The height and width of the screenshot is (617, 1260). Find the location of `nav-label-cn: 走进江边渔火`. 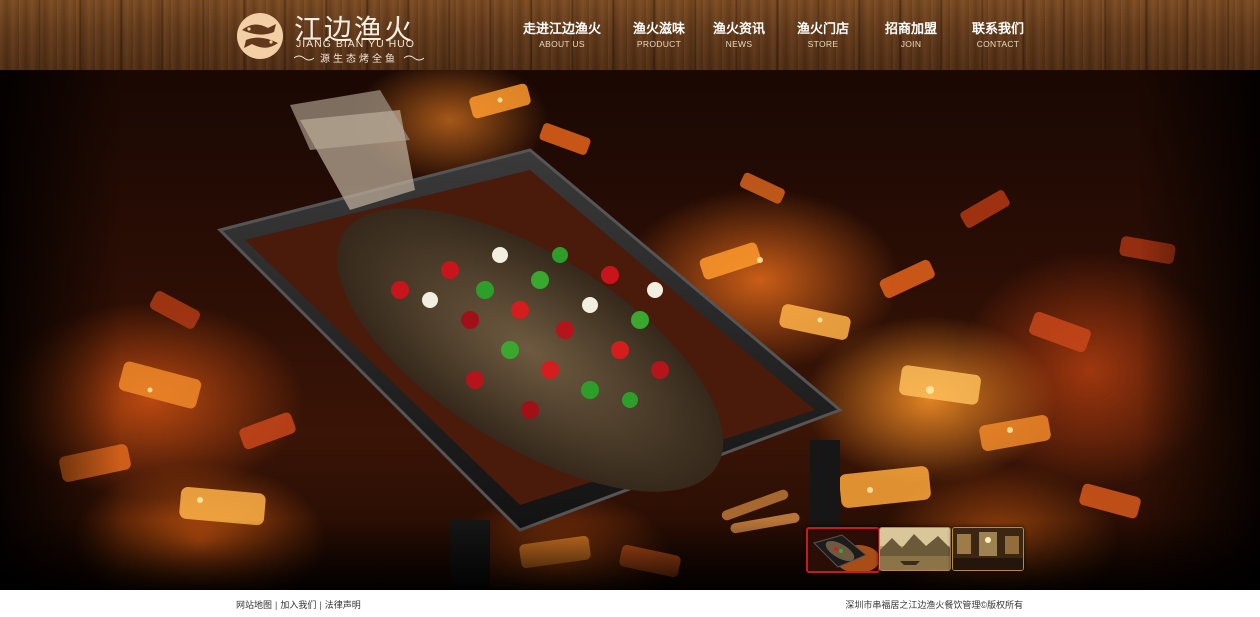

nav-label-cn: 走进江边渔火 is located at coordinates (562, 29).